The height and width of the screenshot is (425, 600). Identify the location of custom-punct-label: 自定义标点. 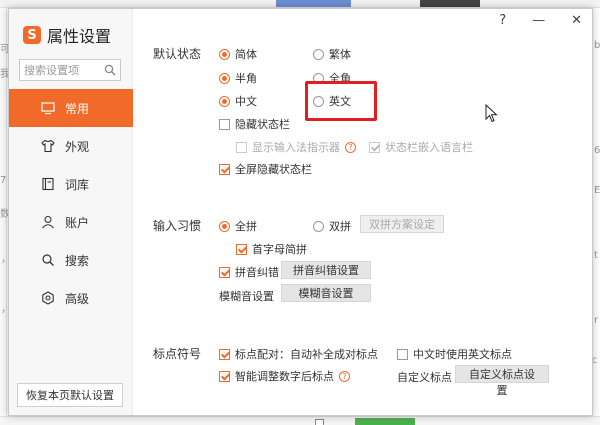
(424, 377).